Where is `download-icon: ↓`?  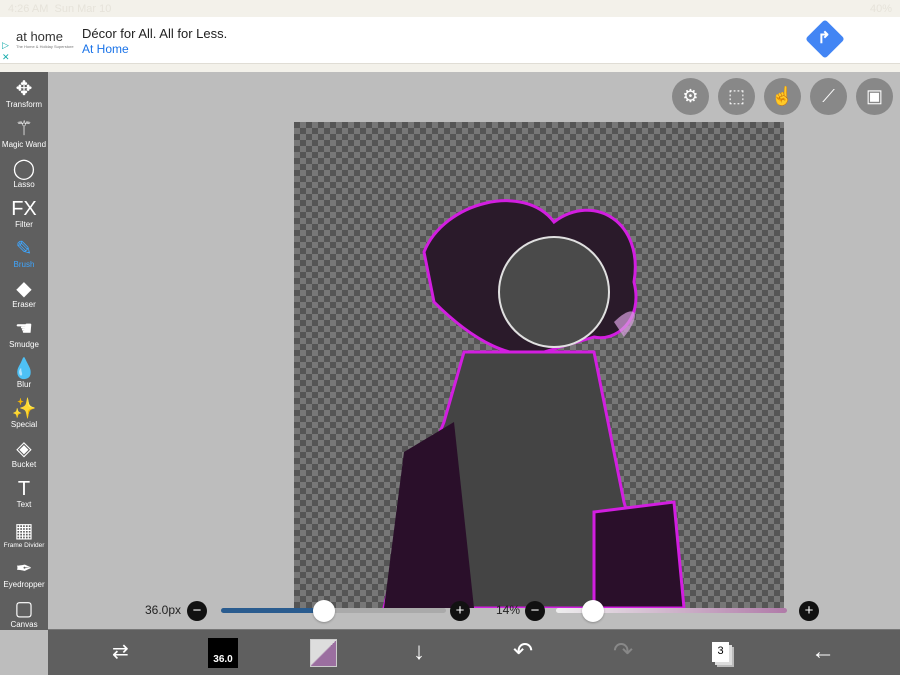
download-icon: ↓ is located at coordinates (419, 652).